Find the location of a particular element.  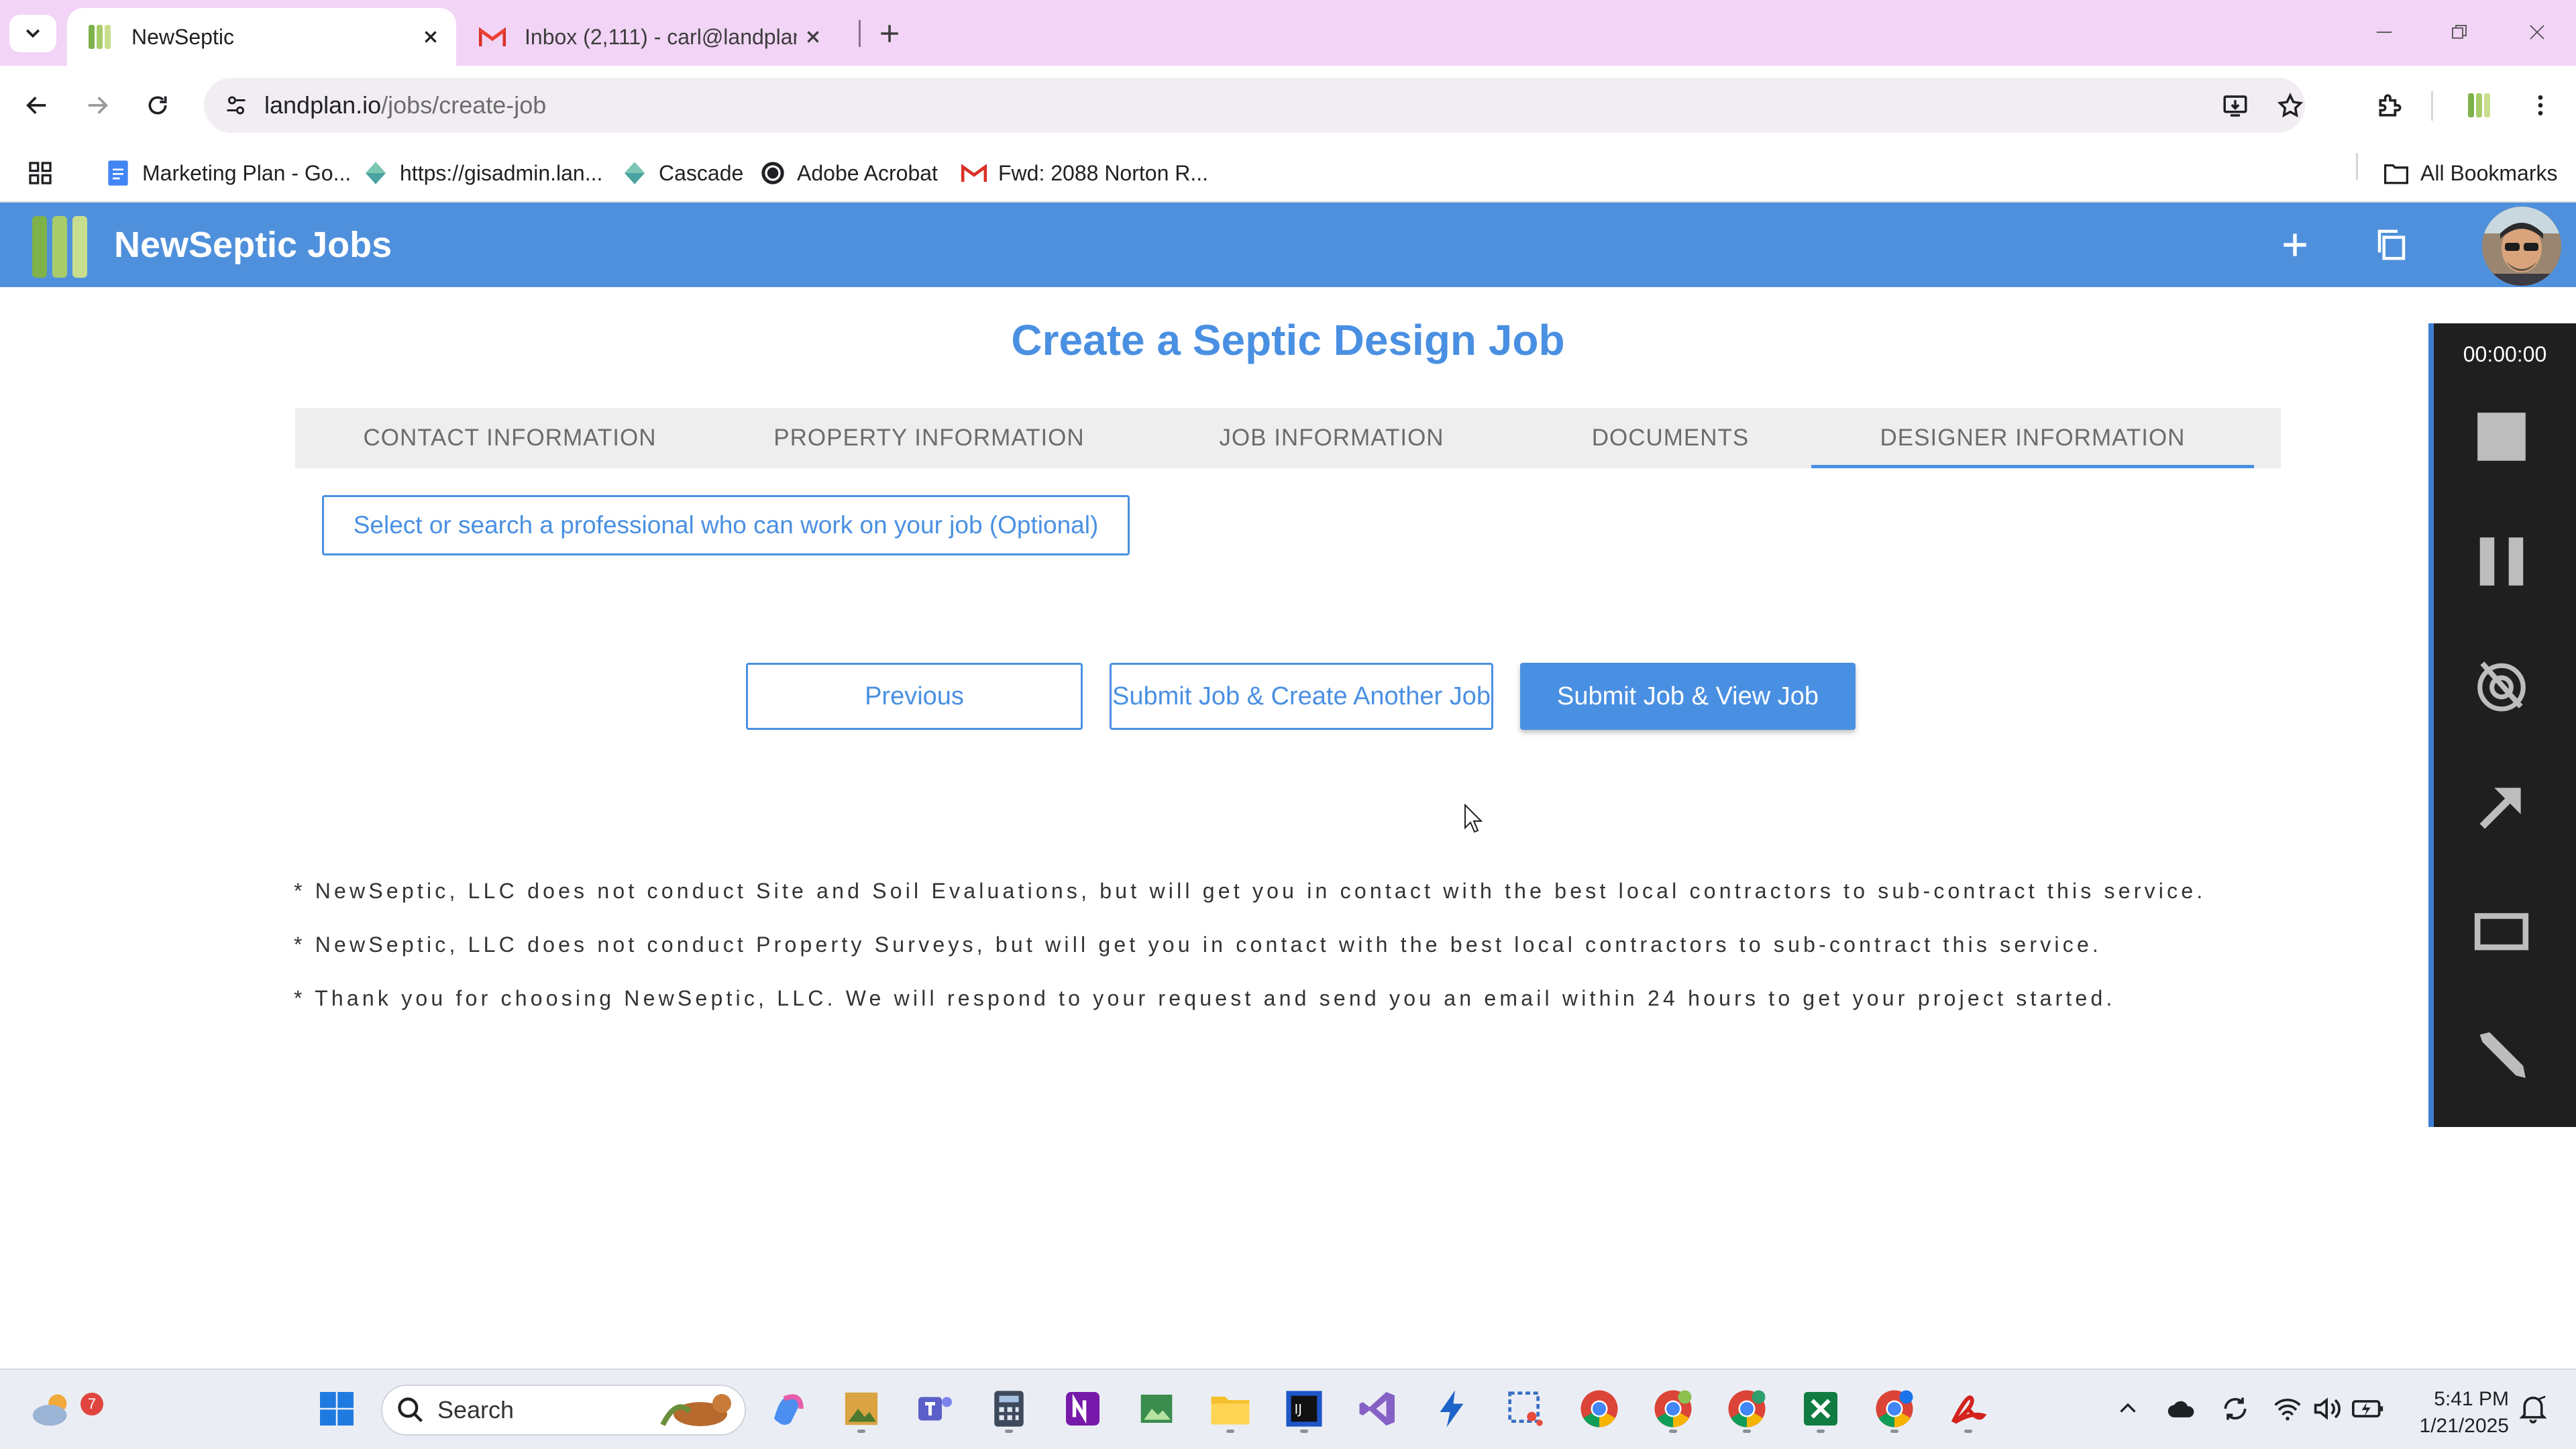

notifications-button is located at coordinates (2533, 1408).